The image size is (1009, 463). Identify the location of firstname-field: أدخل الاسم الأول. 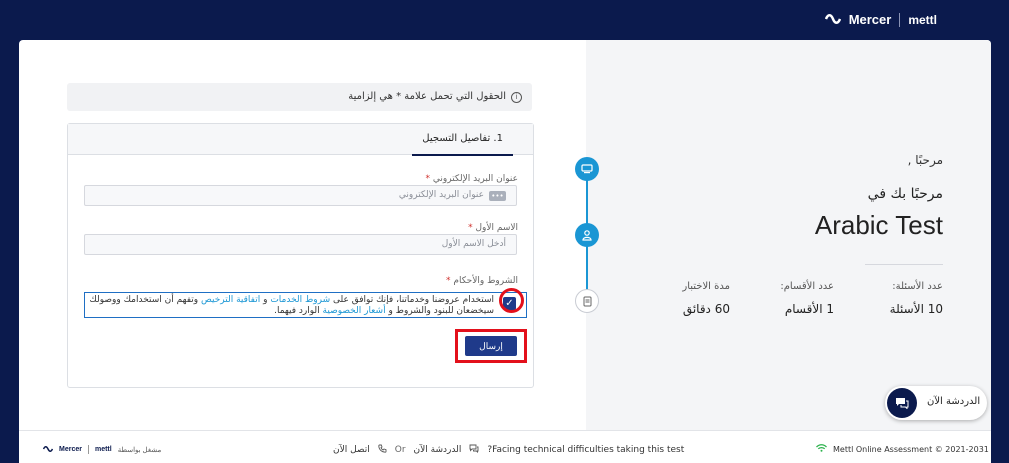
(300, 244).